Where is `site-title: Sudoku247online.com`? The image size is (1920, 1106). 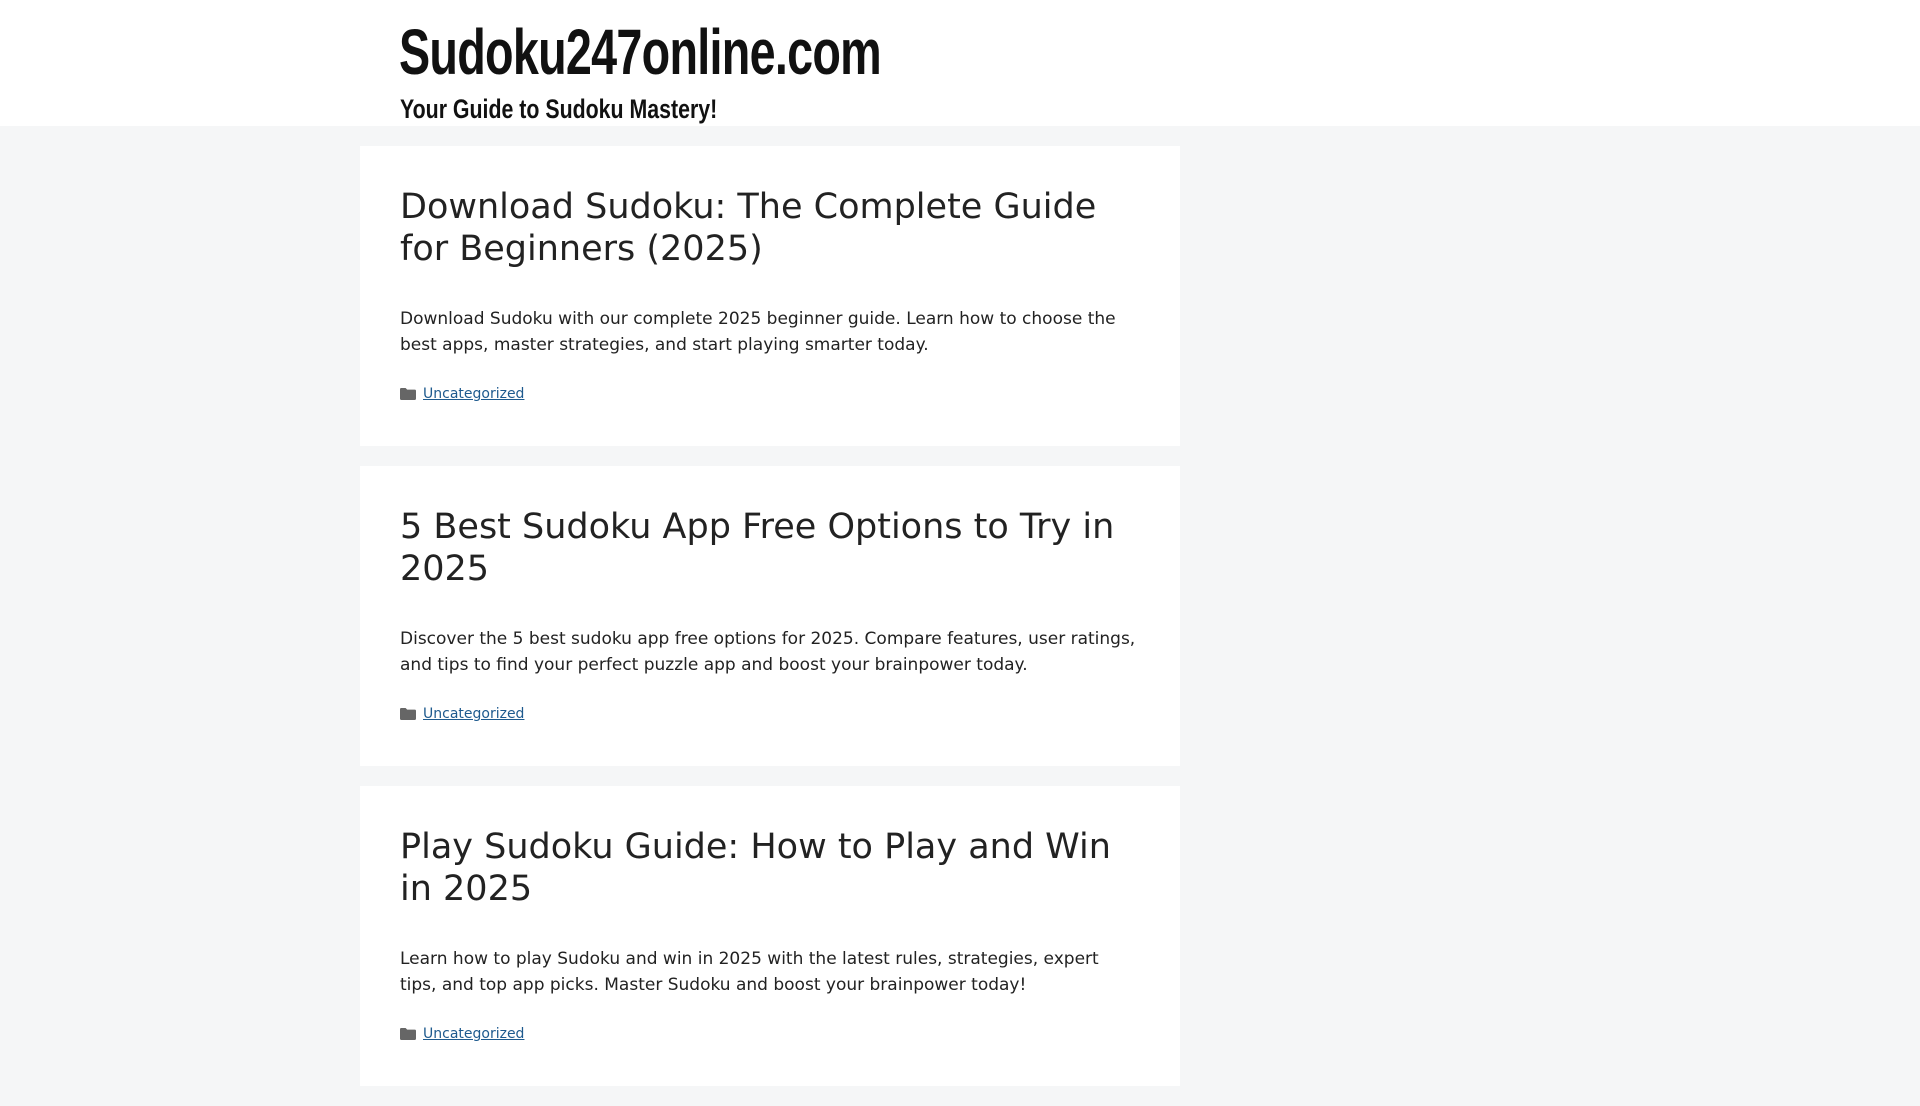 site-title: Sudoku247online.com is located at coordinates (640, 52).